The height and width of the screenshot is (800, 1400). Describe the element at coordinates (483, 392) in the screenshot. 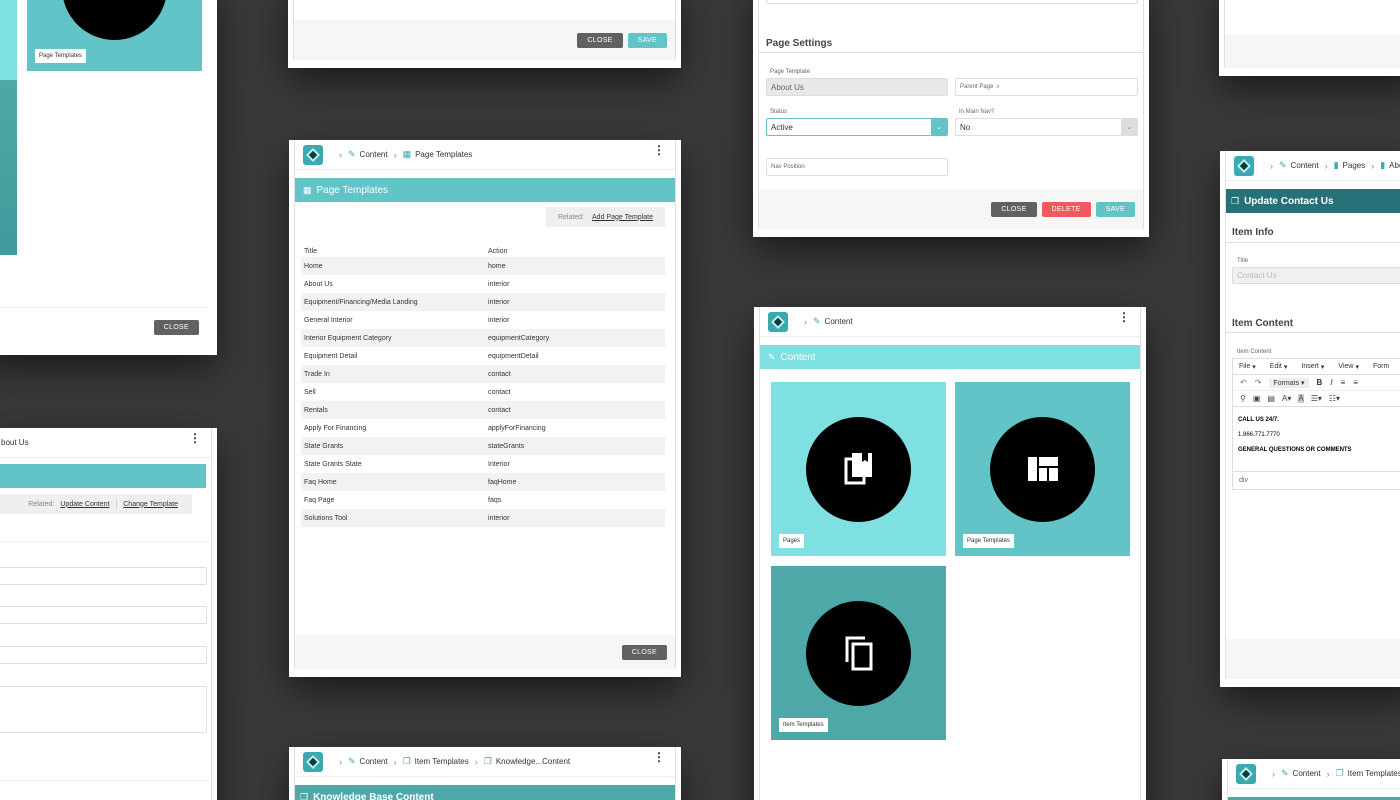

I see `table-row: Sell contact` at that location.